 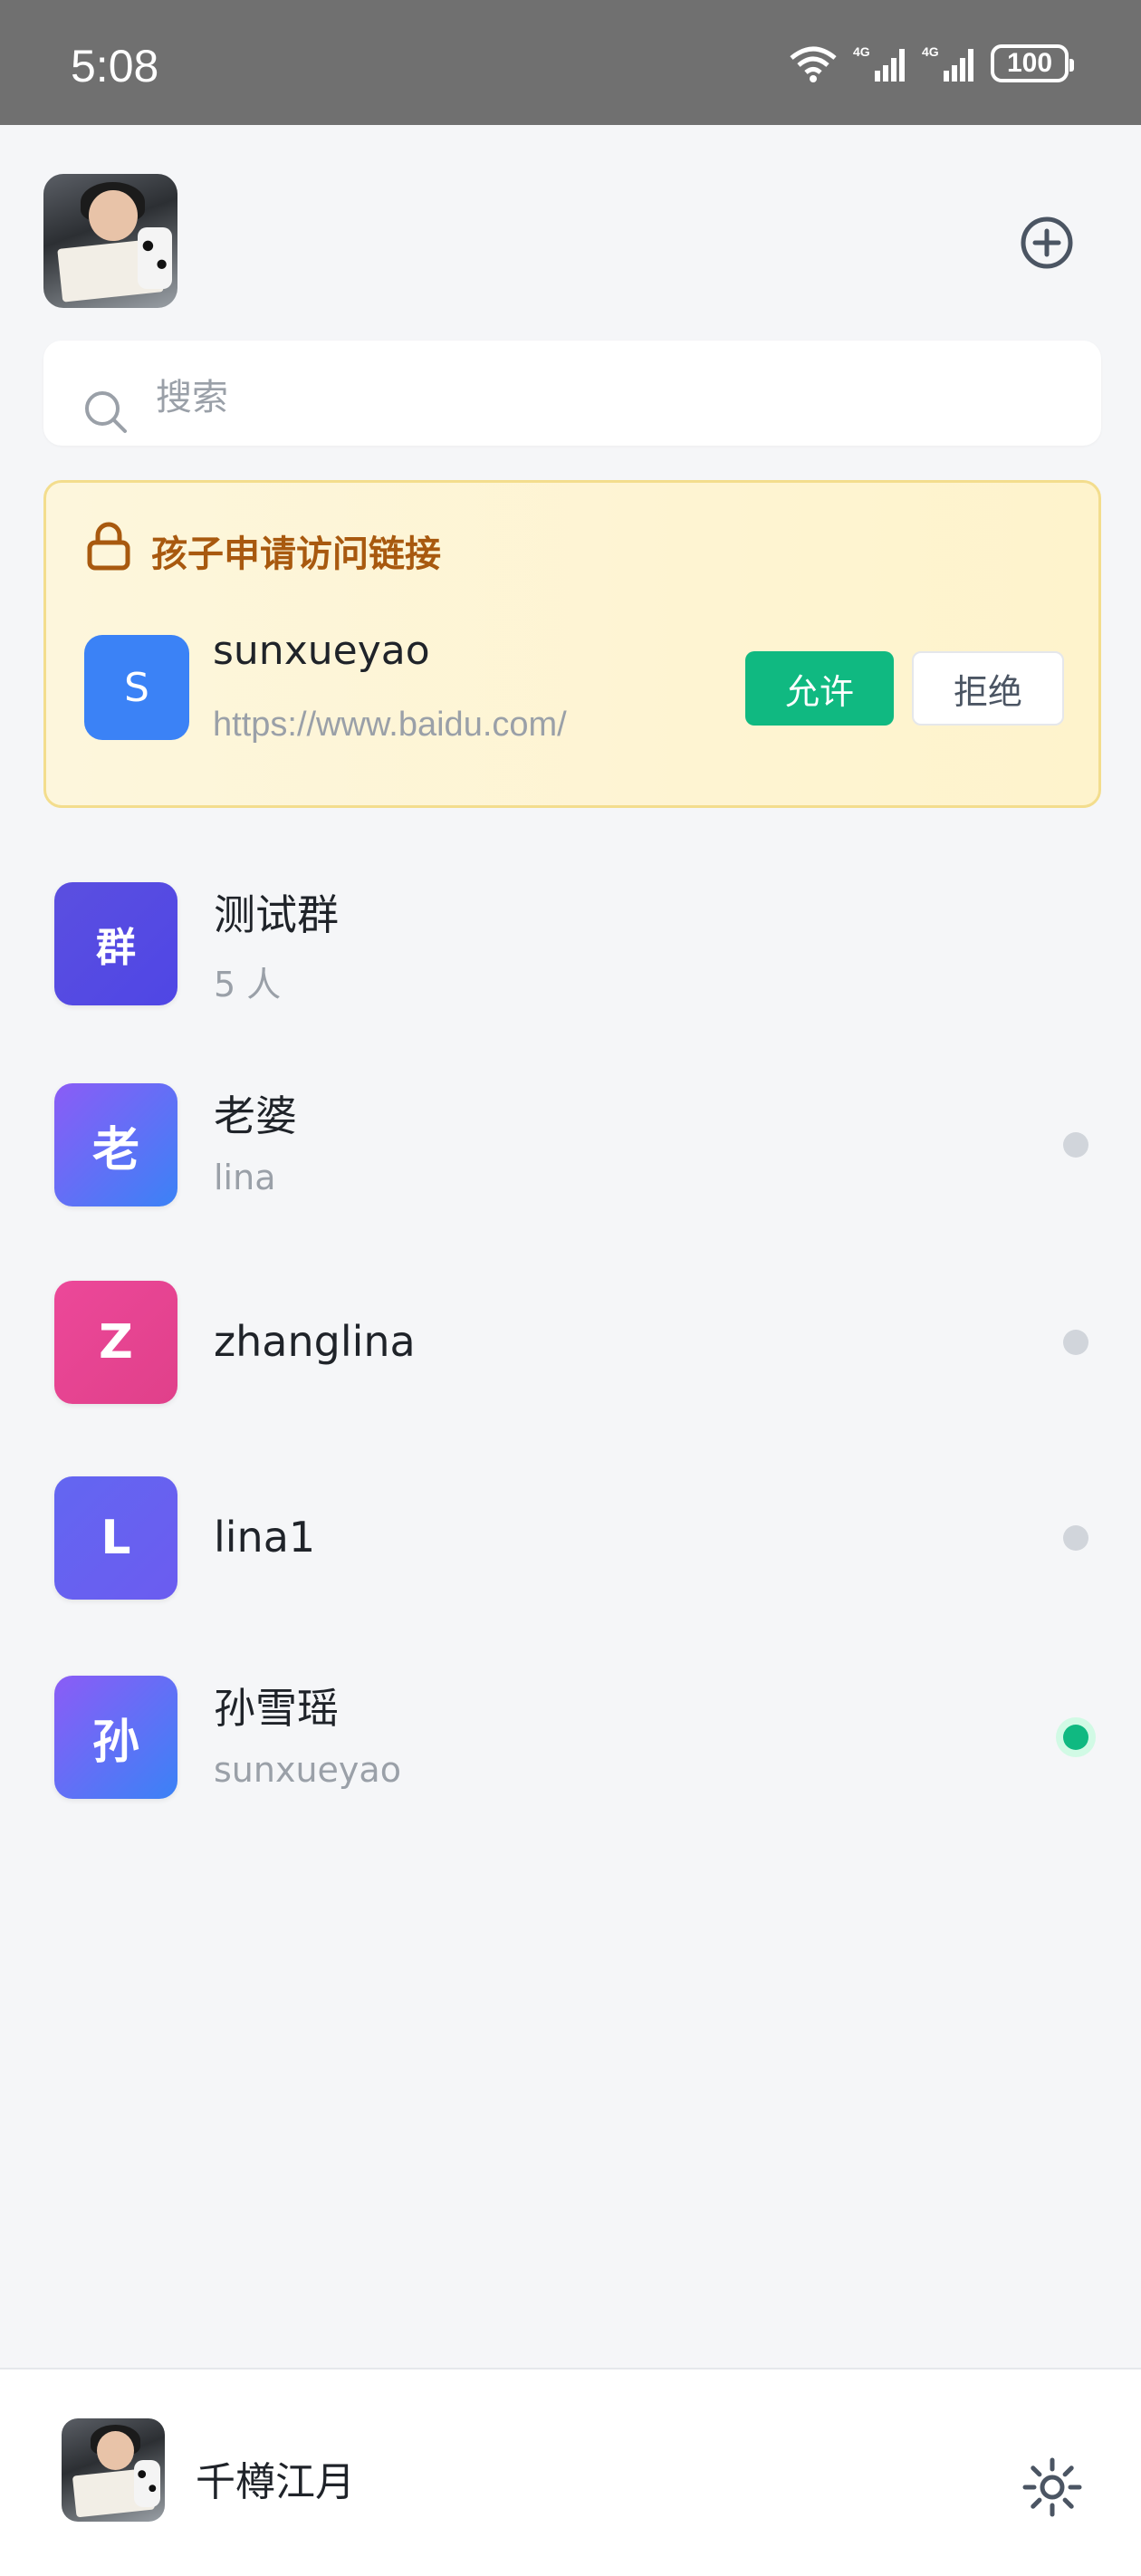 What do you see at coordinates (570, 928) in the screenshot?
I see `contact-row-group: 群 测试群 5 人` at bounding box center [570, 928].